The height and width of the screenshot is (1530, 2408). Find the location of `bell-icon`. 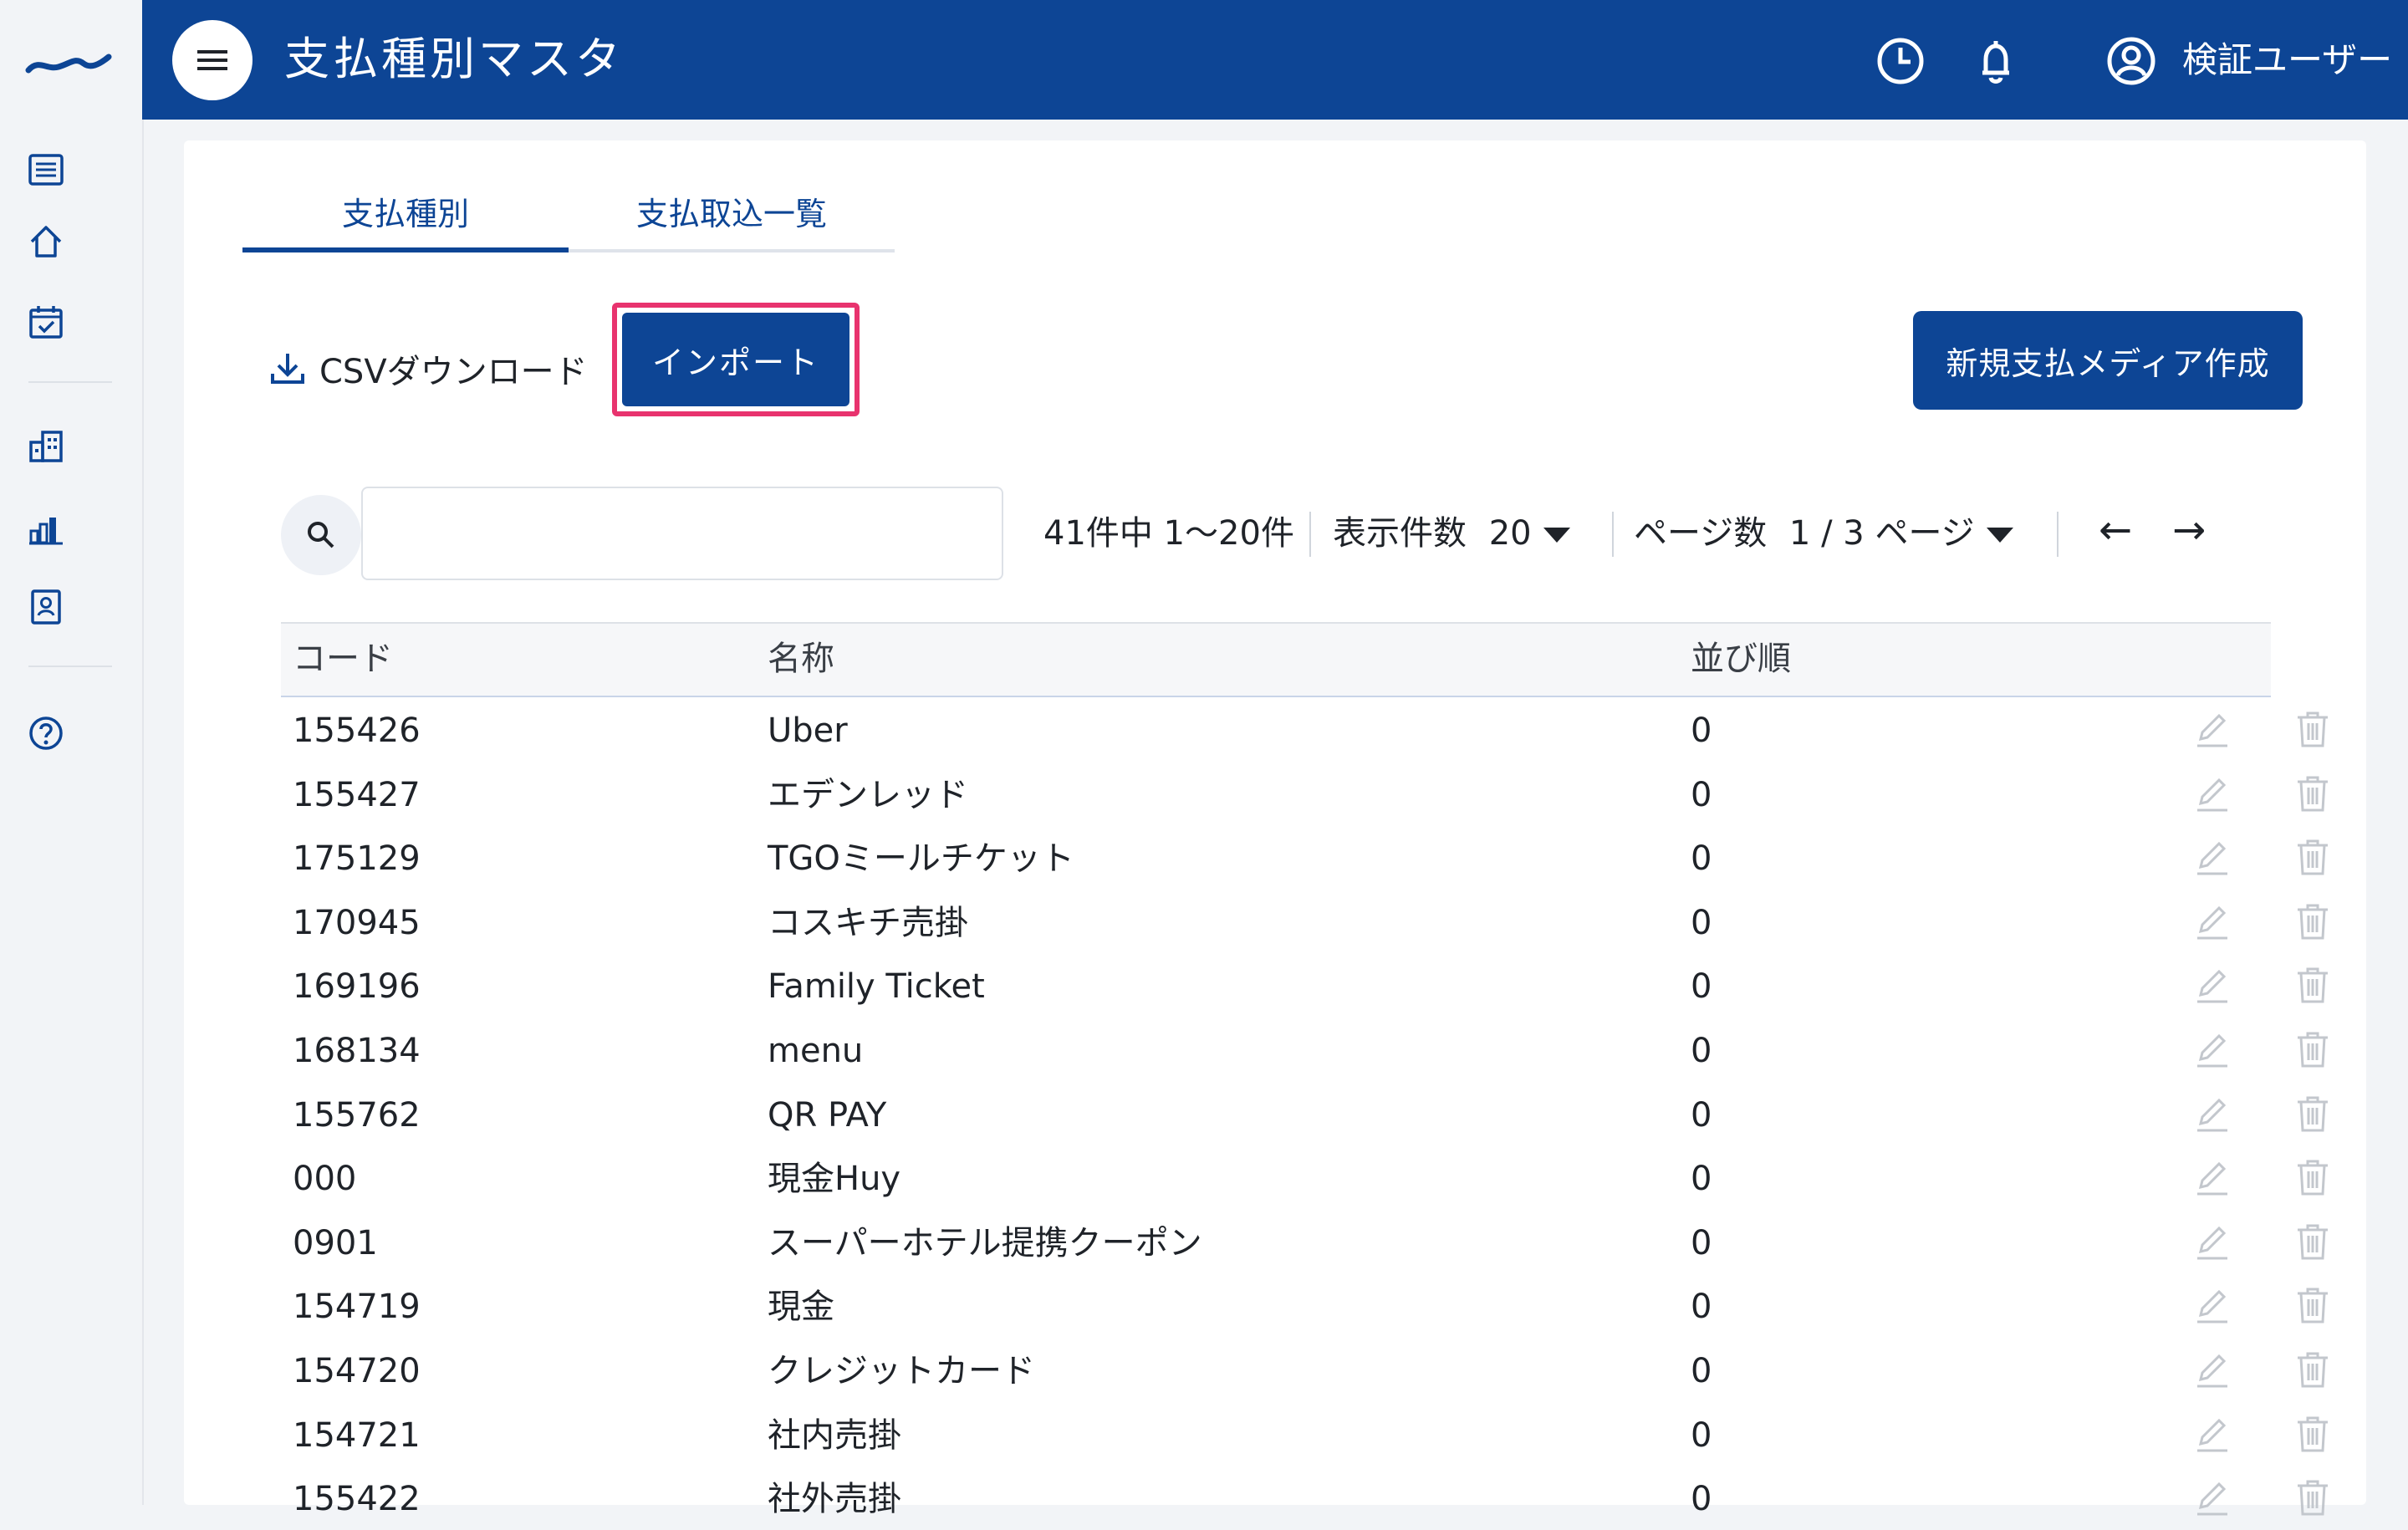

bell-icon is located at coordinates (1996, 61).